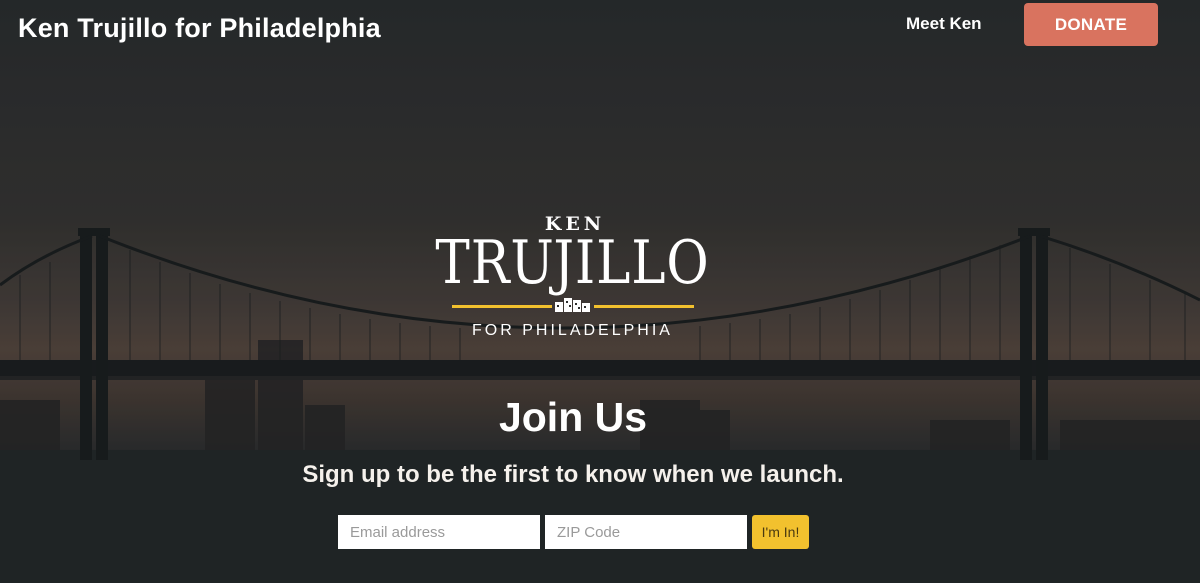  Describe the element at coordinates (644, 306) in the screenshot. I see `logo-rule-right` at that location.